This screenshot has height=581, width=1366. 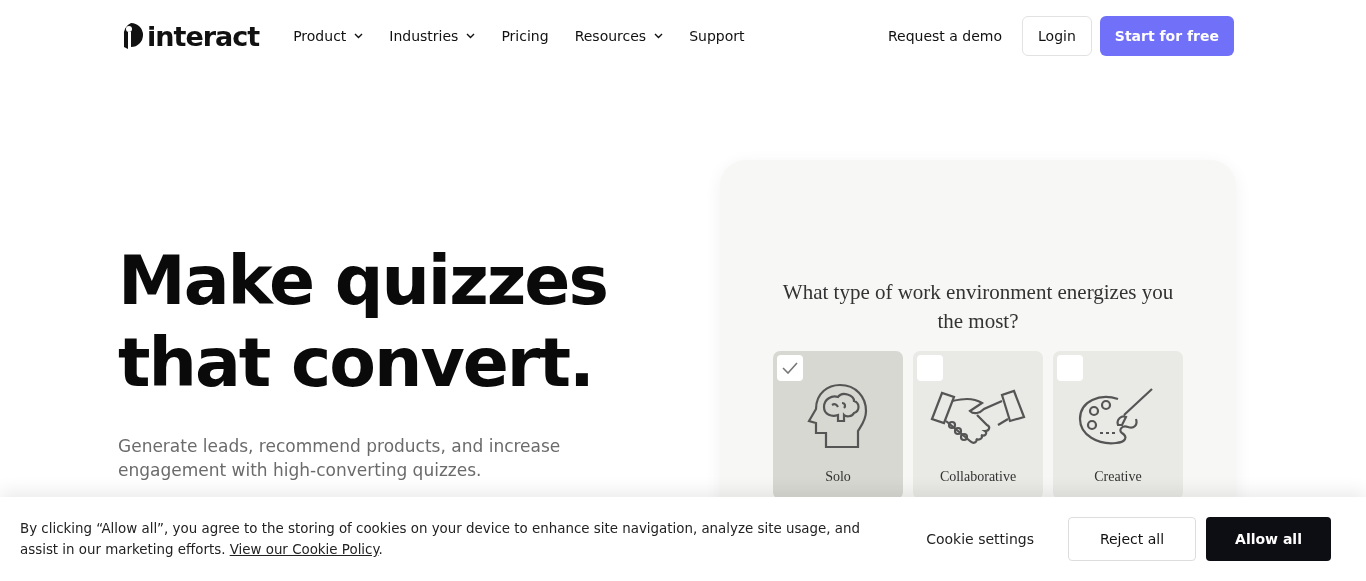 I want to click on hero-headline: that convert., so click(x=355, y=363).